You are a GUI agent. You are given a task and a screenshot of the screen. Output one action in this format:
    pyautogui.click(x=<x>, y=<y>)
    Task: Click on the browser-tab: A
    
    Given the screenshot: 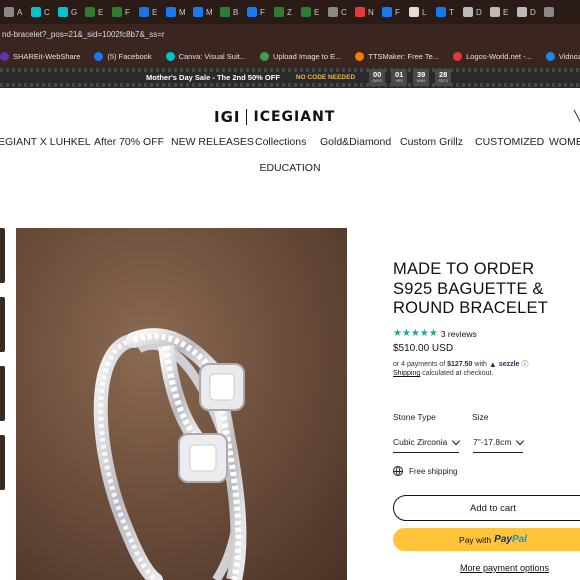 What is the action you would take?
    pyautogui.click(x=13, y=12)
    